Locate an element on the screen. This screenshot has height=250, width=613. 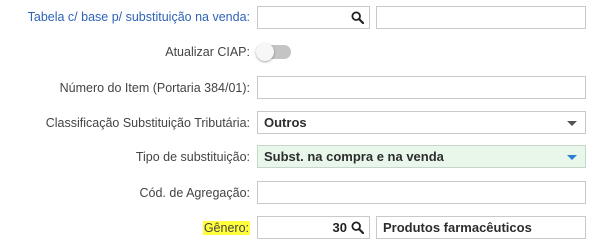
classificacao-label: Classificação Substituição Tributária: is located at coordinates (147, 123).